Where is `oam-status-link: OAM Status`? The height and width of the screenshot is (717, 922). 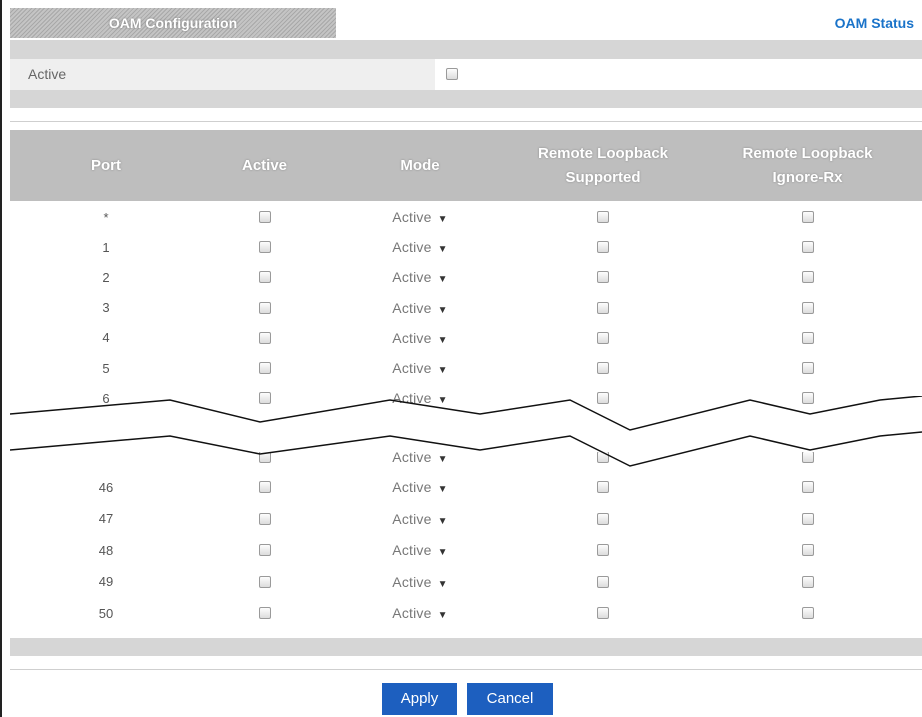
oam-status-link: OAM Status is located at coordinates (874, 23).